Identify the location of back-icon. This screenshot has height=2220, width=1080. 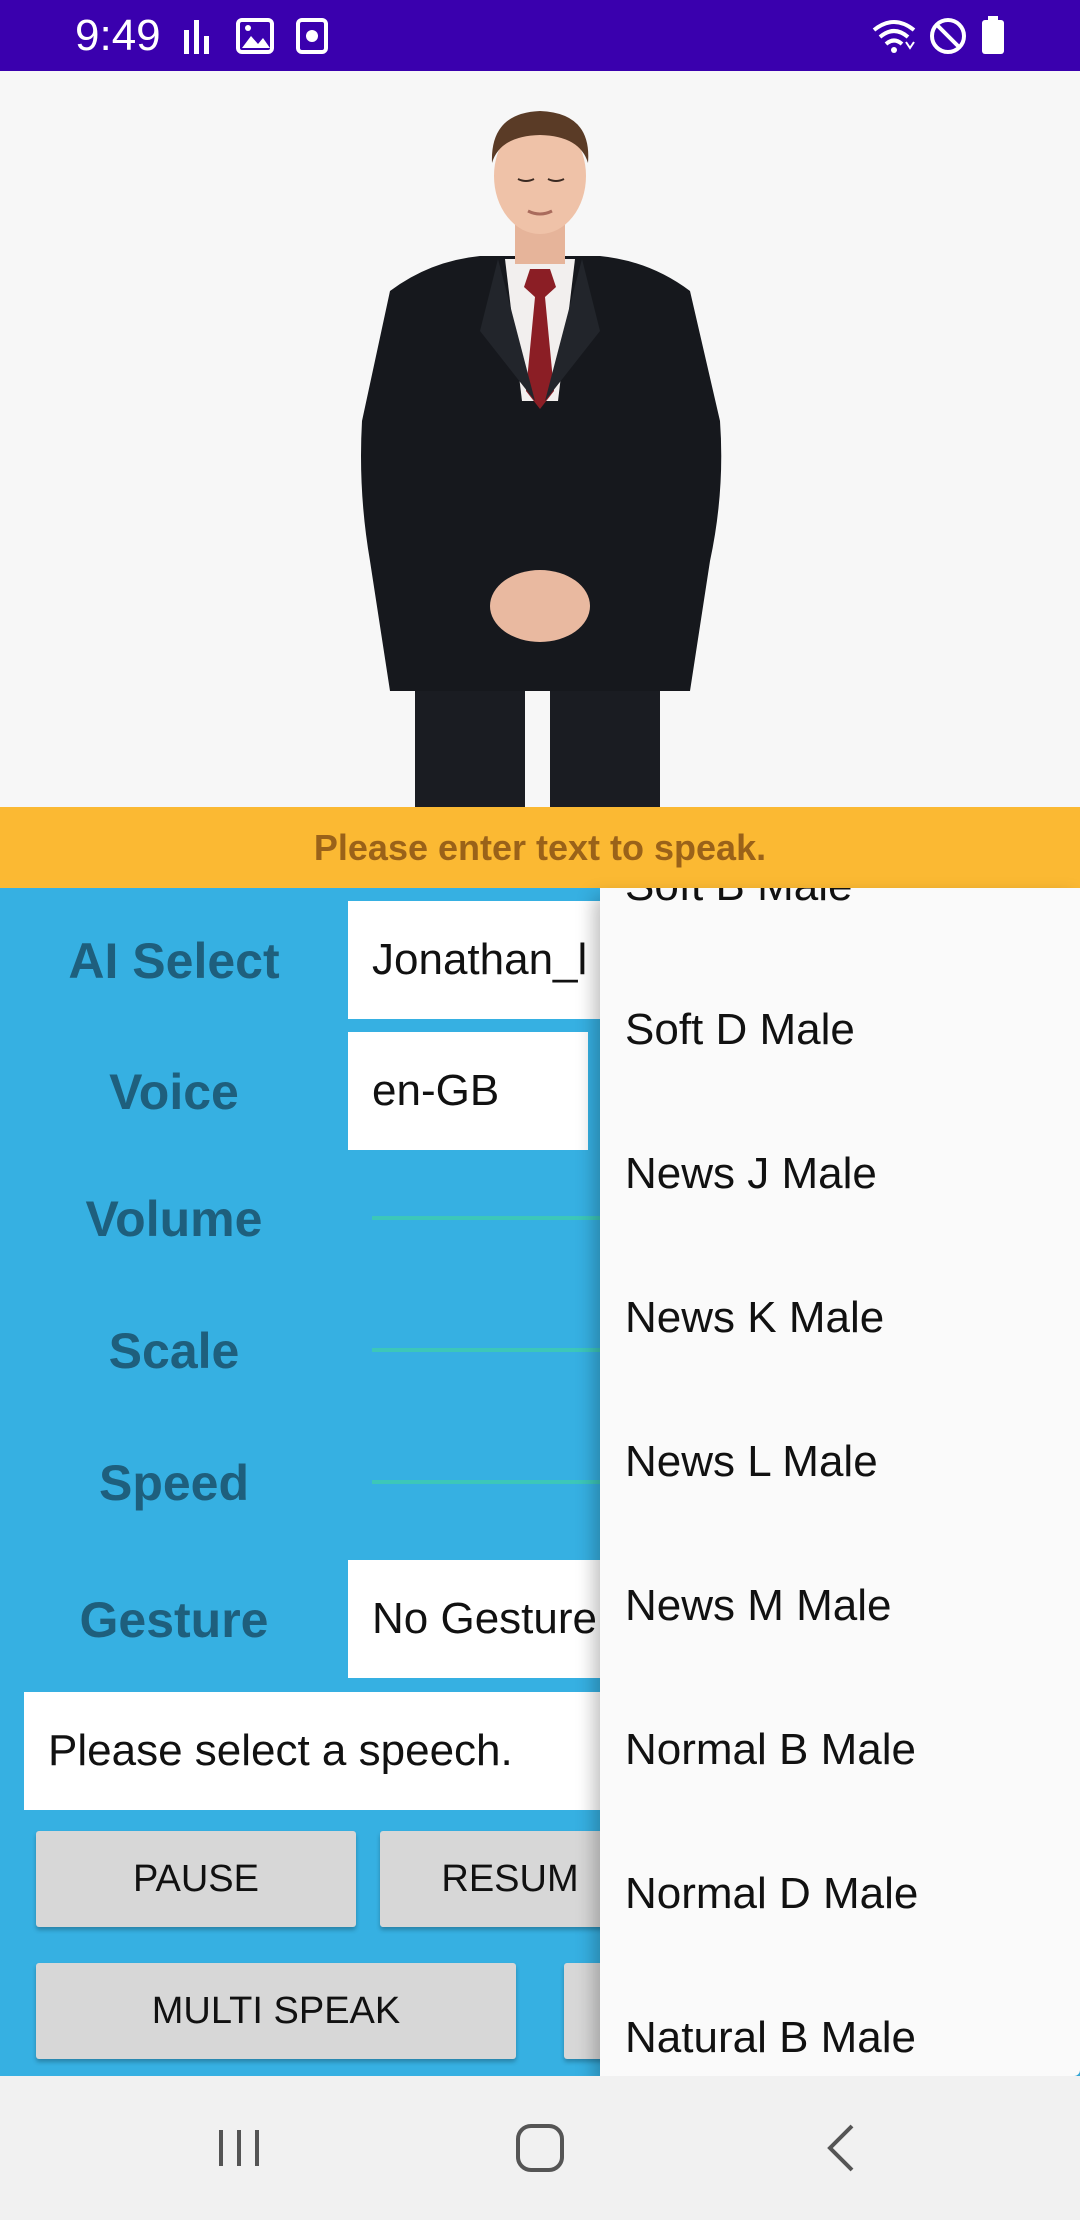
(842, 2148).